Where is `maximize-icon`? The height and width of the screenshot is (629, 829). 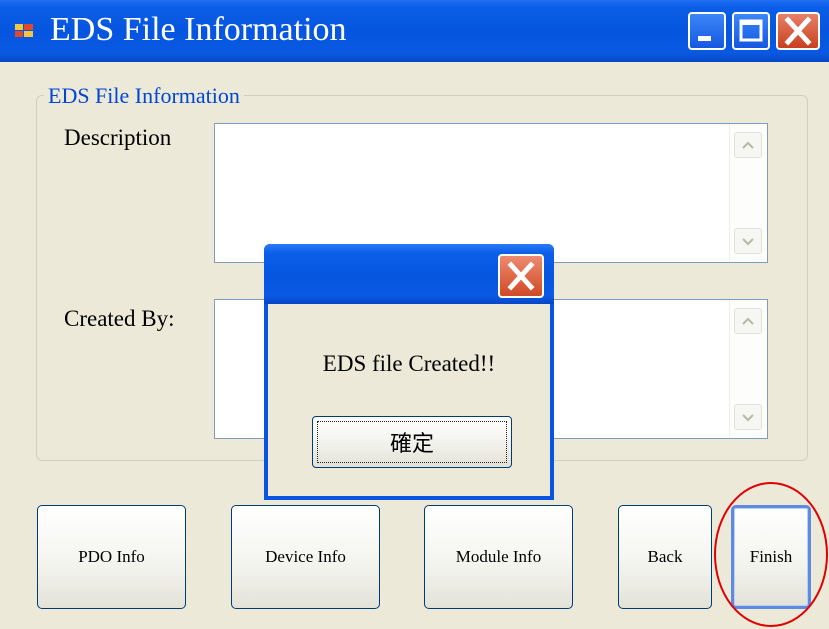 maximize-icon is located at coordinates (751, 30).